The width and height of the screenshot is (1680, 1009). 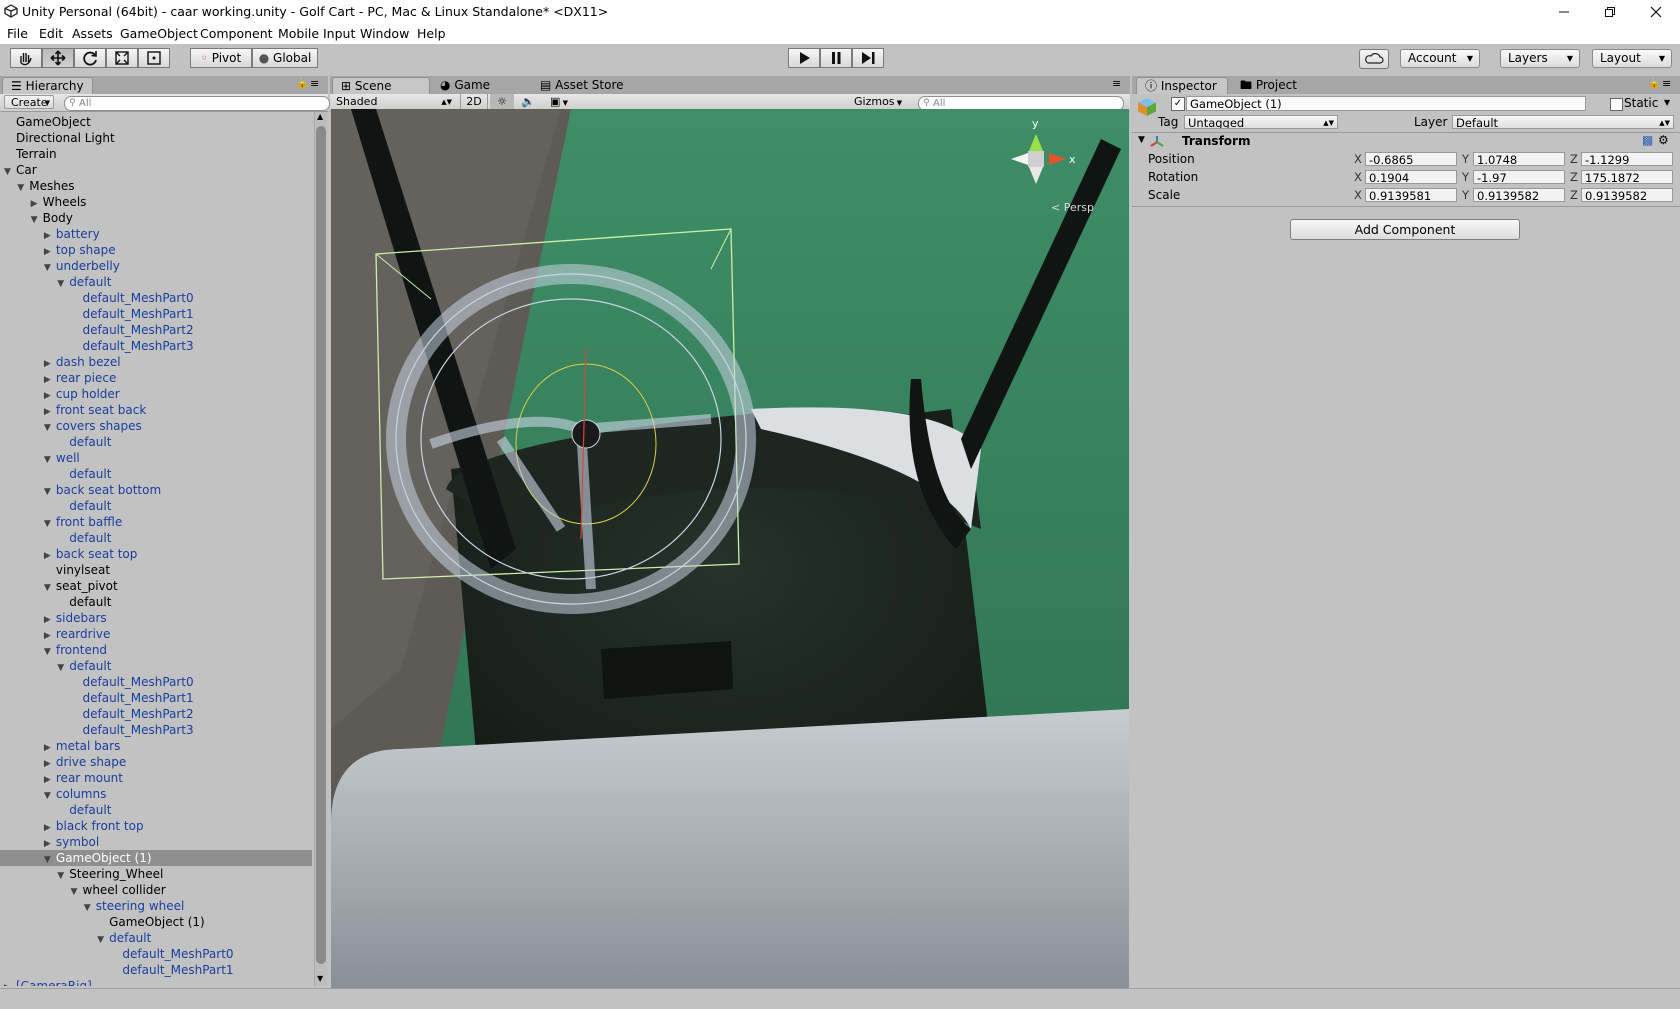 I want to click on tab-game: ◕ Game, so click(x=465, y=85).